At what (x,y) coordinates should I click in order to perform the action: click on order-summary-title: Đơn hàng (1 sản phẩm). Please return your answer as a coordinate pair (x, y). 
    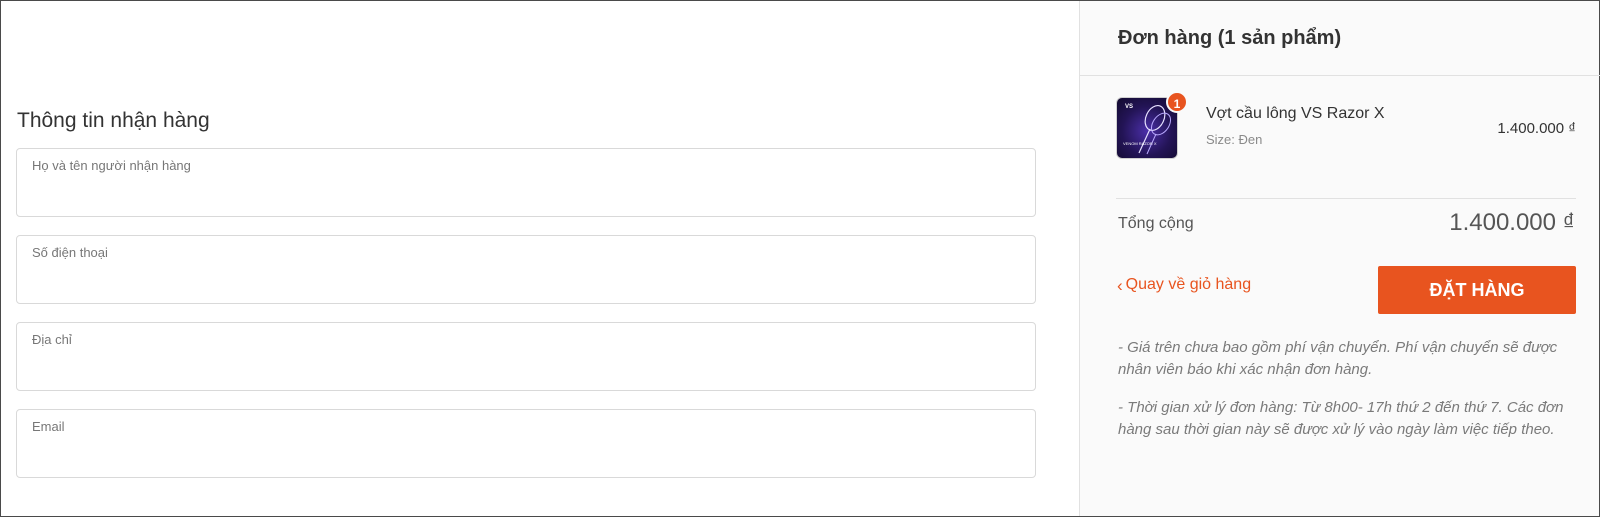
    Looking at the image, I should click on (1230, 38).